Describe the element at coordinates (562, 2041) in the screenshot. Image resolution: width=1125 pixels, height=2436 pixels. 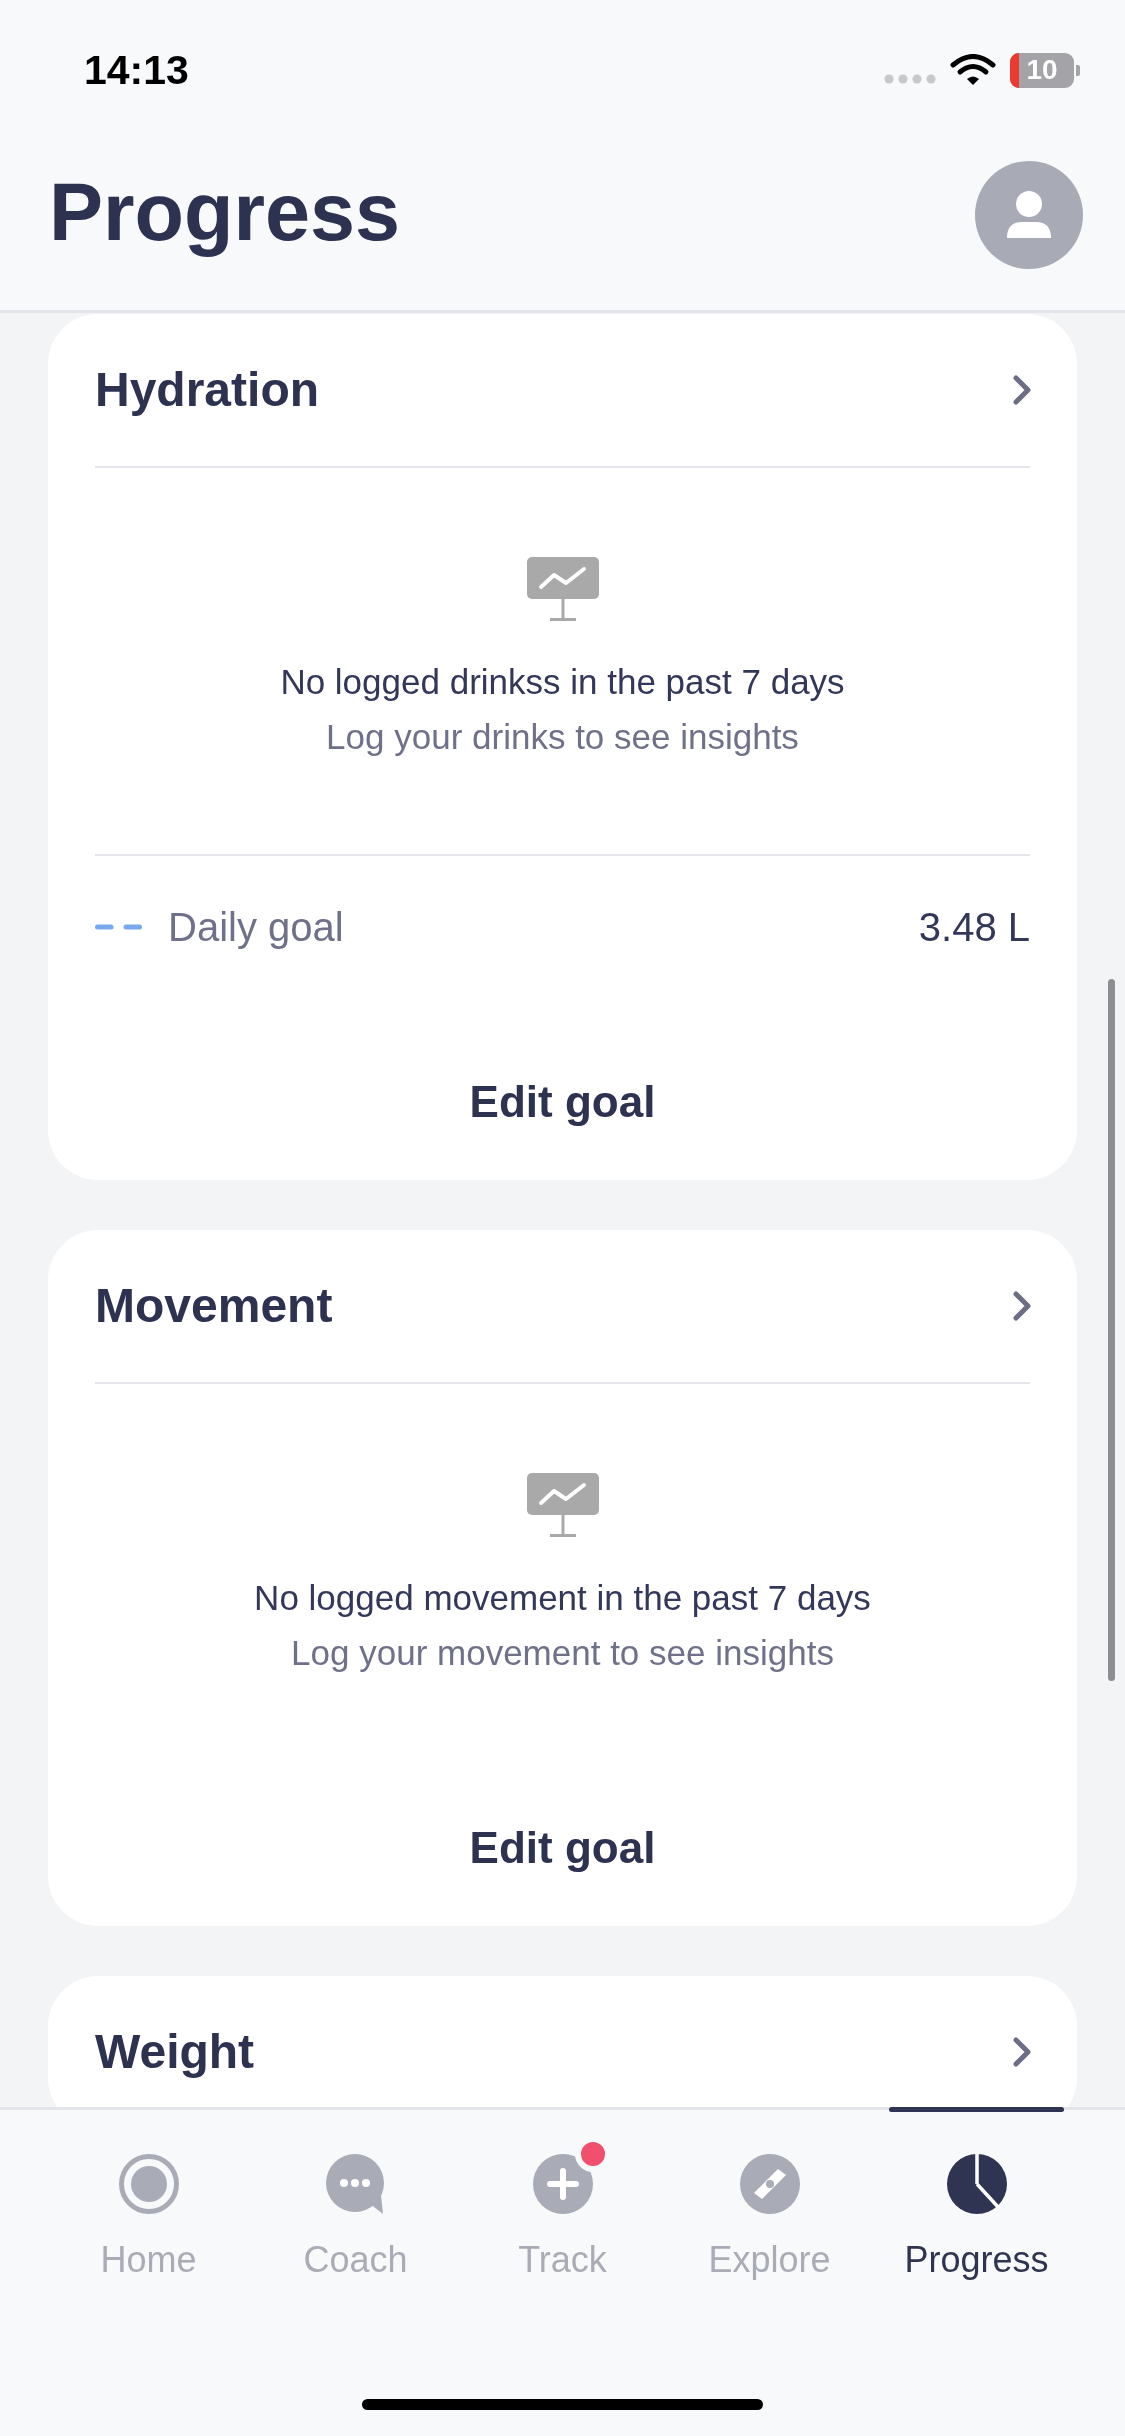
I see `card-header-button: Weight` at that location.